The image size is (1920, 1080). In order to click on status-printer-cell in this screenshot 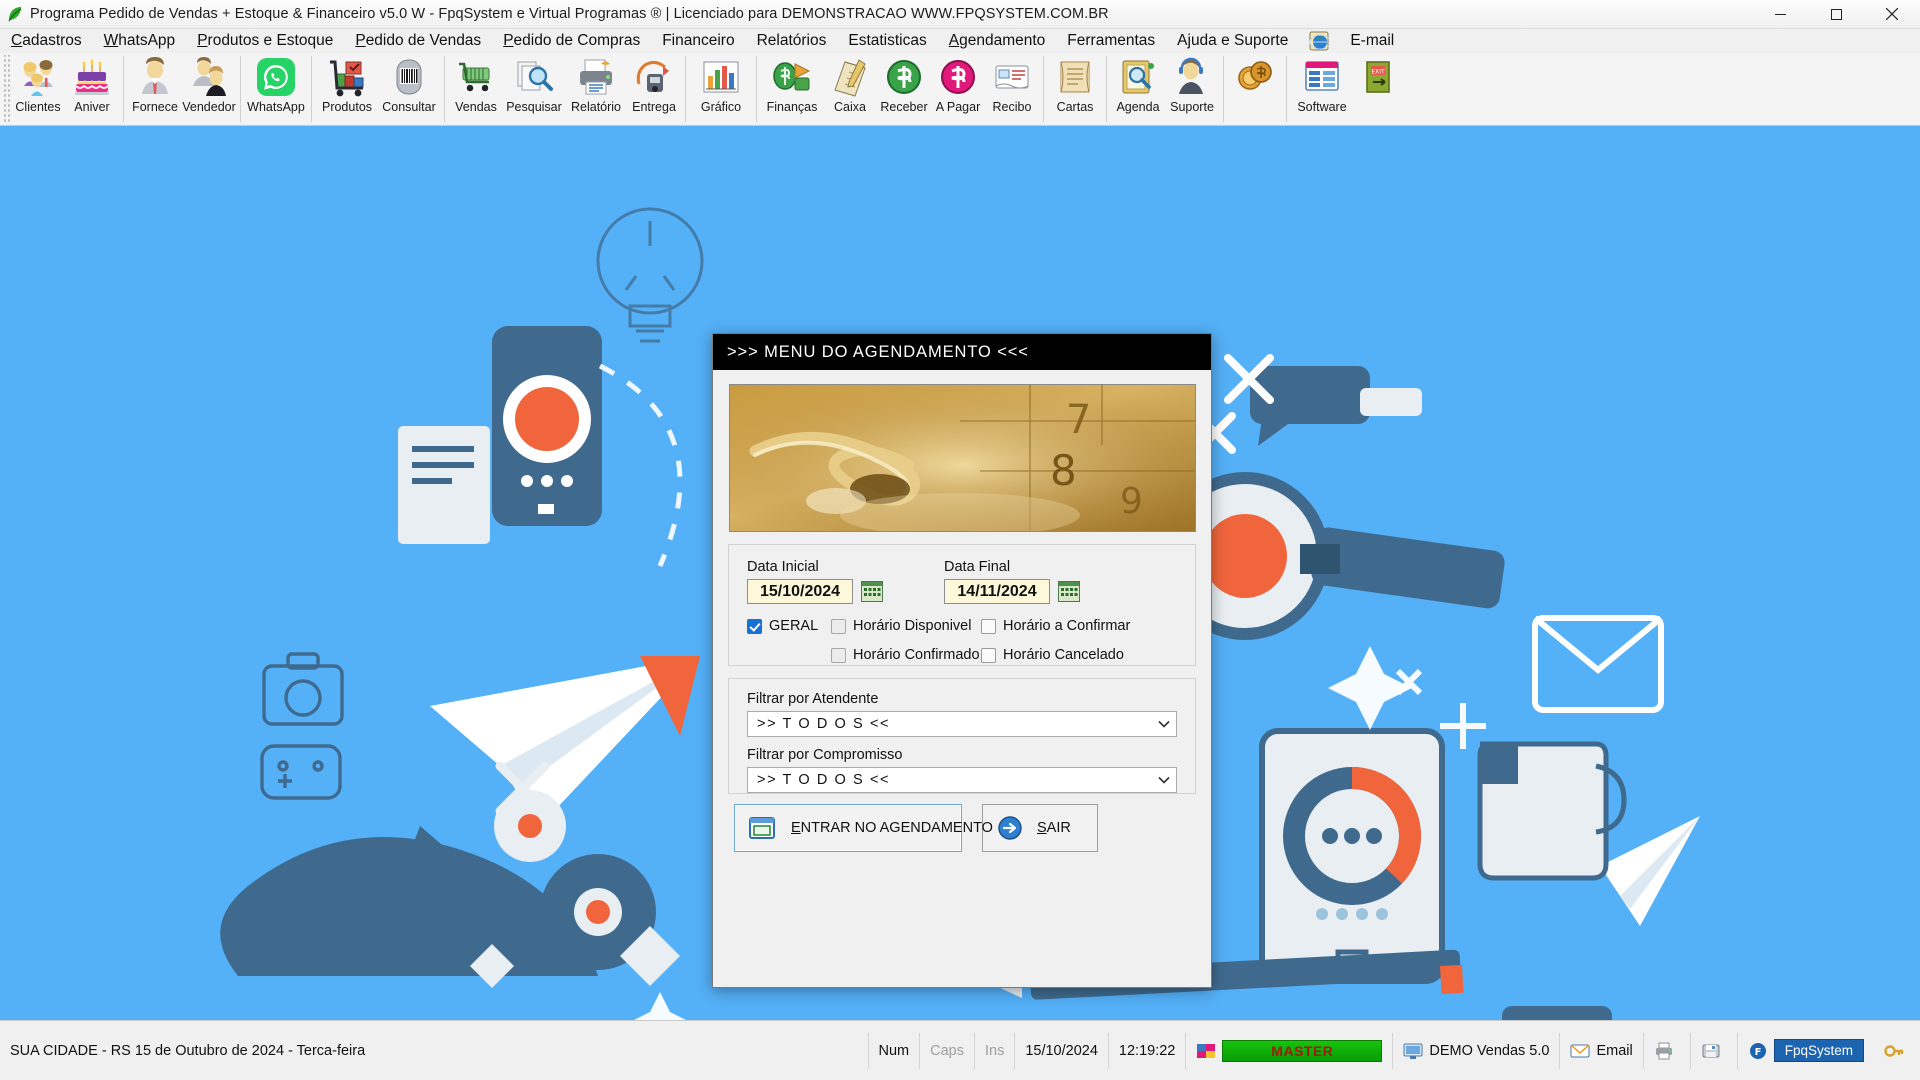, I will do `click(1667, 1050)`.